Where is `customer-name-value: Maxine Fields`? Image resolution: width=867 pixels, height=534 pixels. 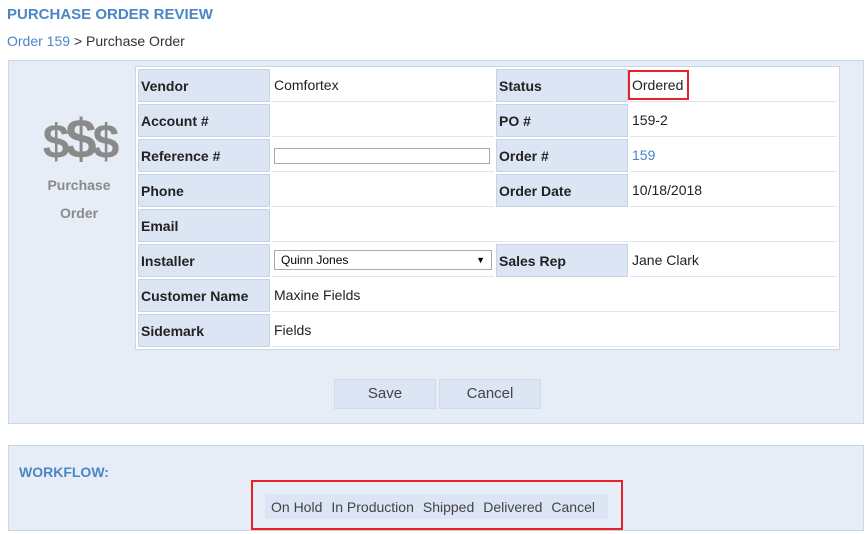 customer-name-value: Maxine Fields is located at coordinates (554, 295).